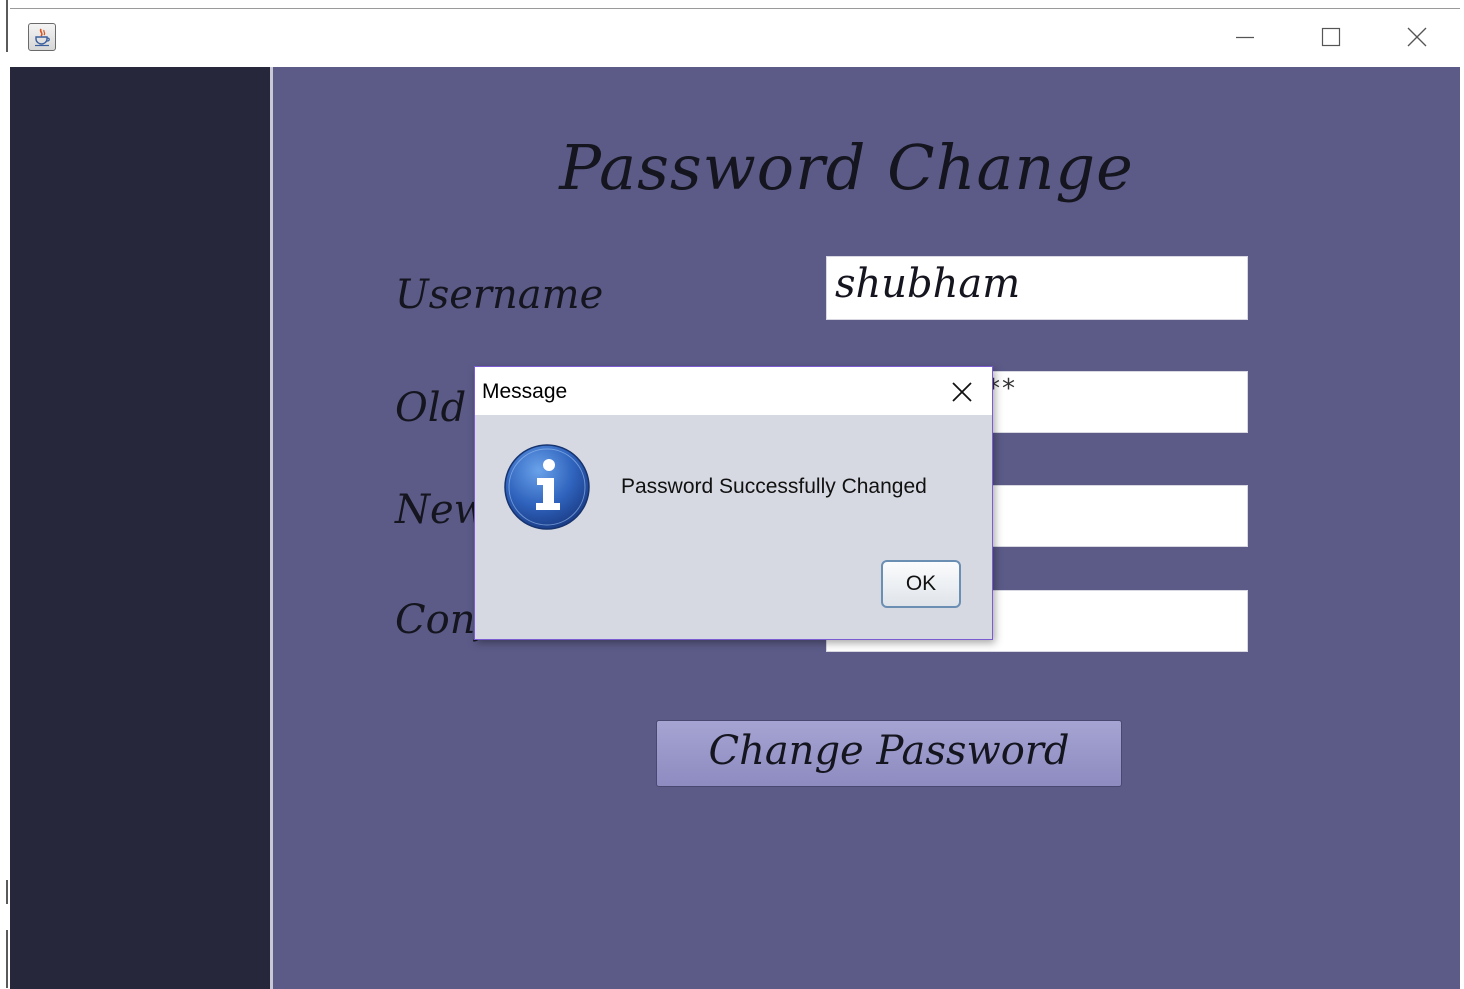 The height and width of the screenshot is (989, 1464). What do you see at coordinates (7, 494) in the screenshot?
I see `window-edge-marks` at bounding box center [7, 494].